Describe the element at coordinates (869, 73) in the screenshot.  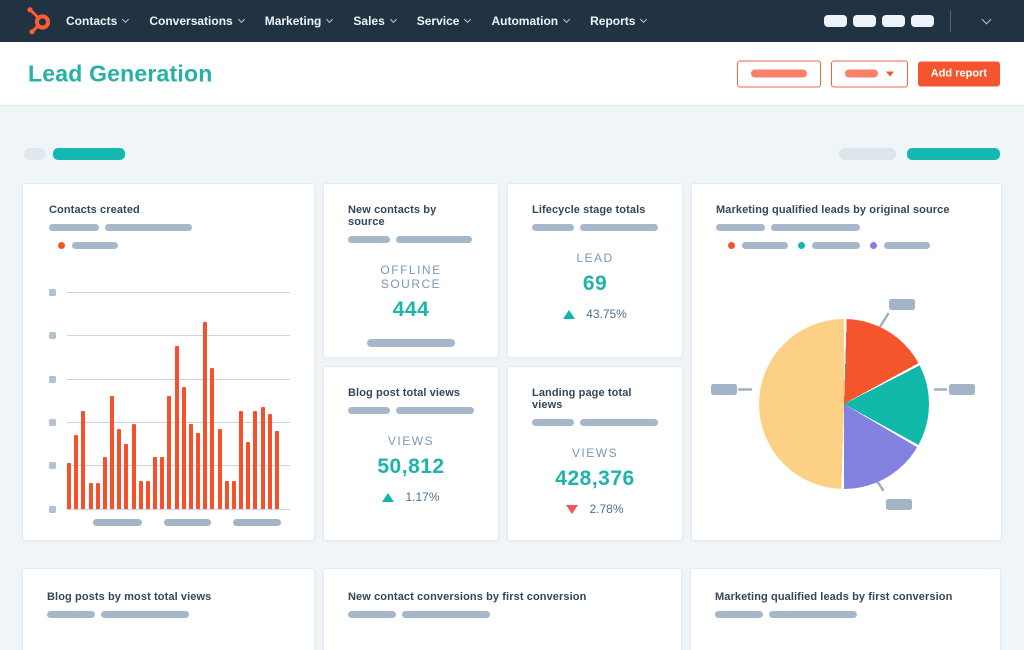
I see `dashboard-filter-dropdown` at that location.